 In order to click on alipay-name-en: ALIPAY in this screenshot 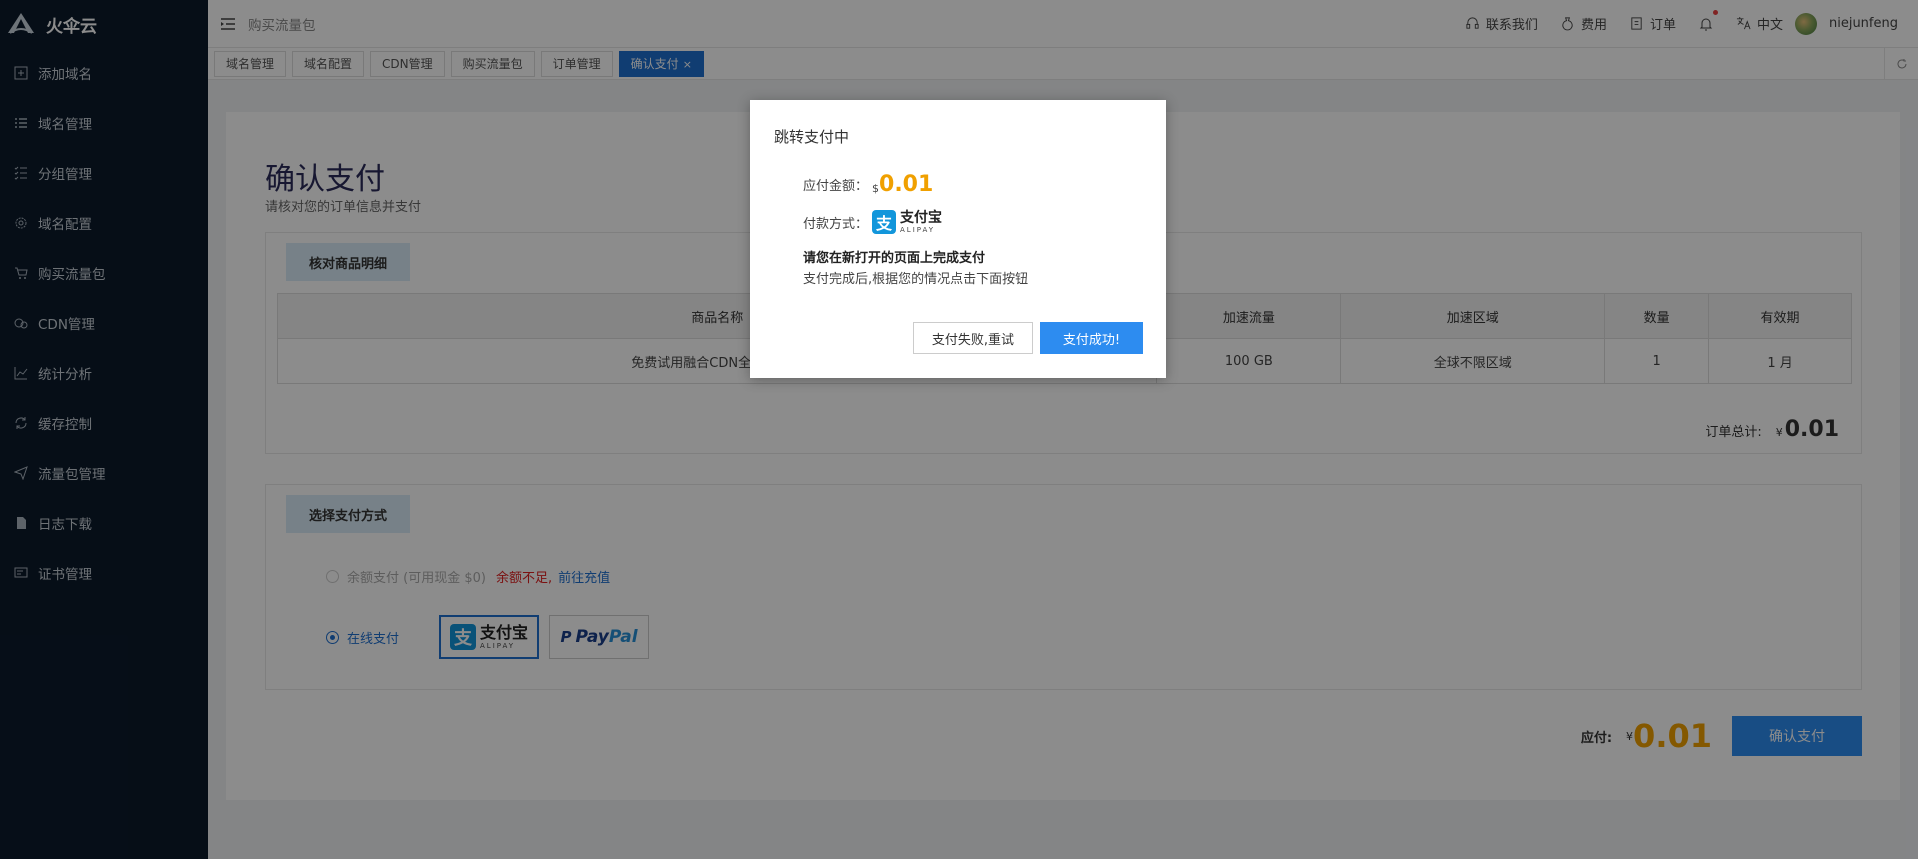, I will do `click(918, 229)`.